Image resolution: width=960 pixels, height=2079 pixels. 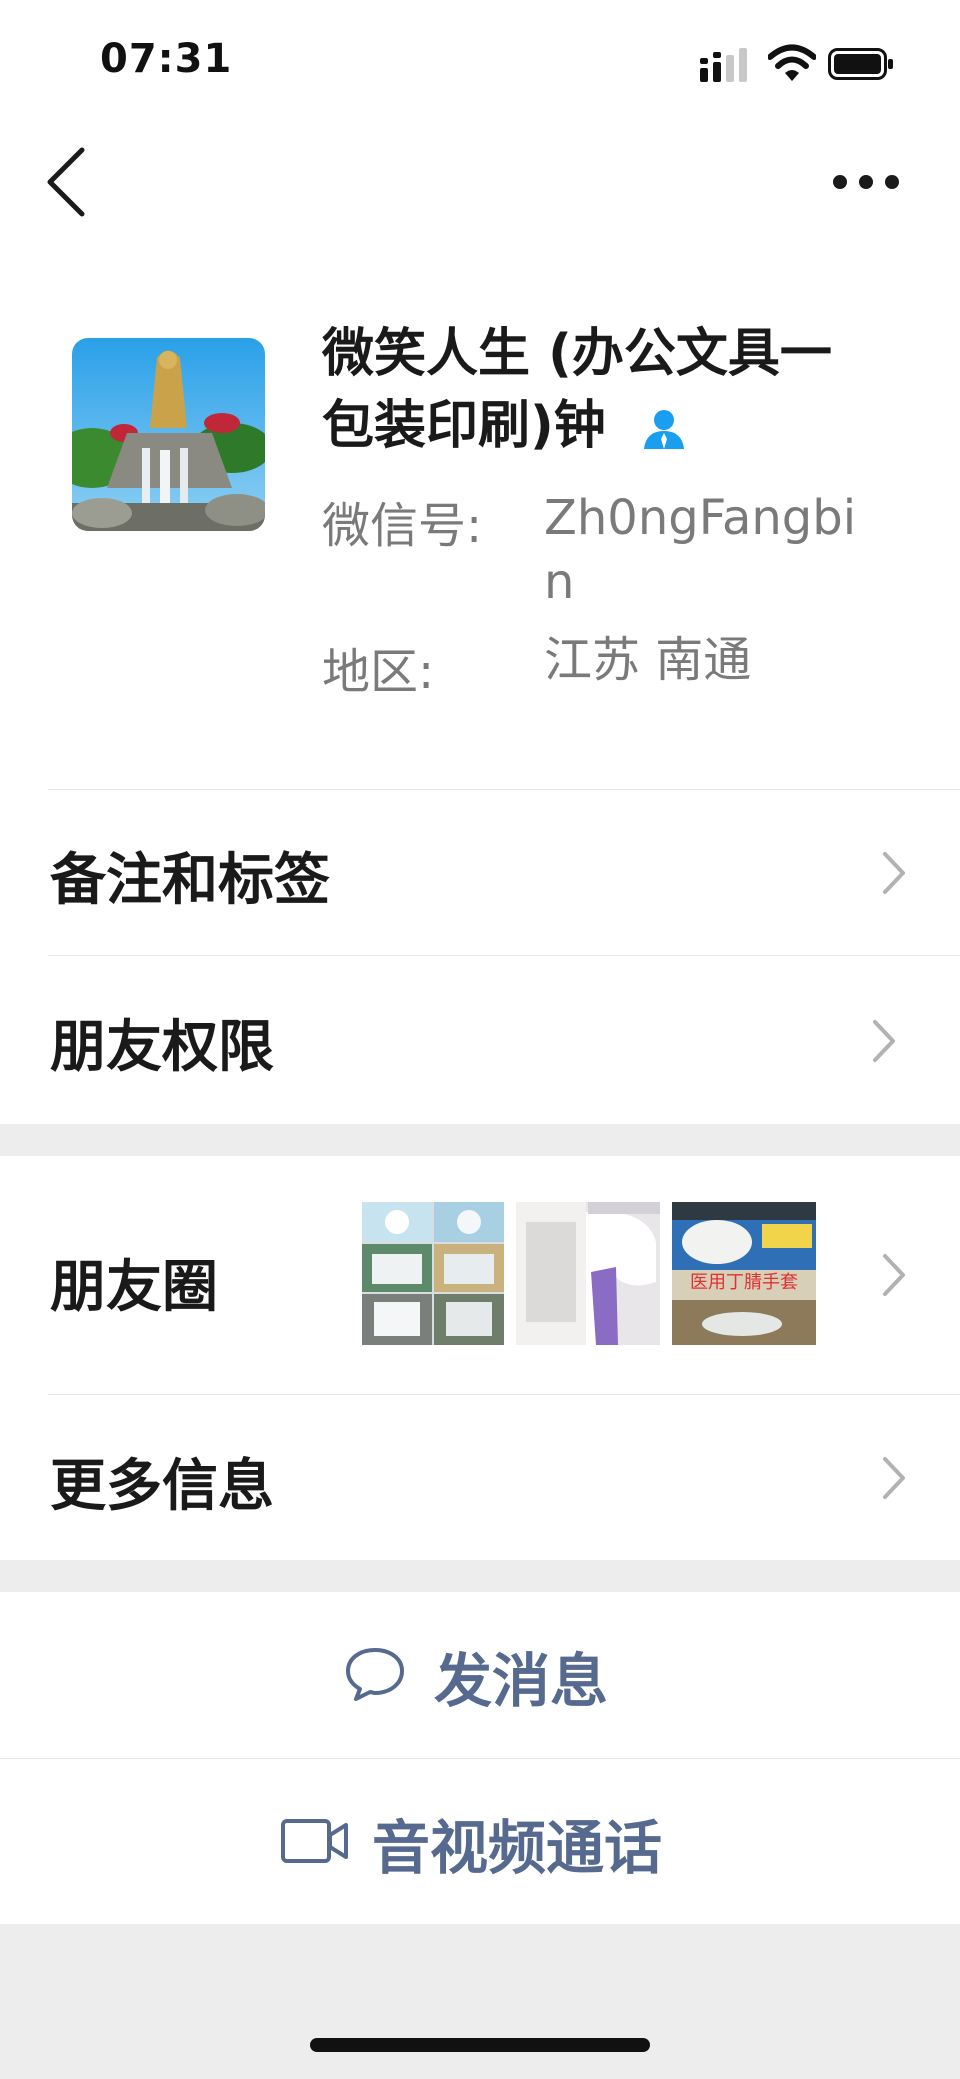 I want to click on contact-name: 微笑人生 (办公文具一 包装印刷)钟, so click(x=622, y=390).